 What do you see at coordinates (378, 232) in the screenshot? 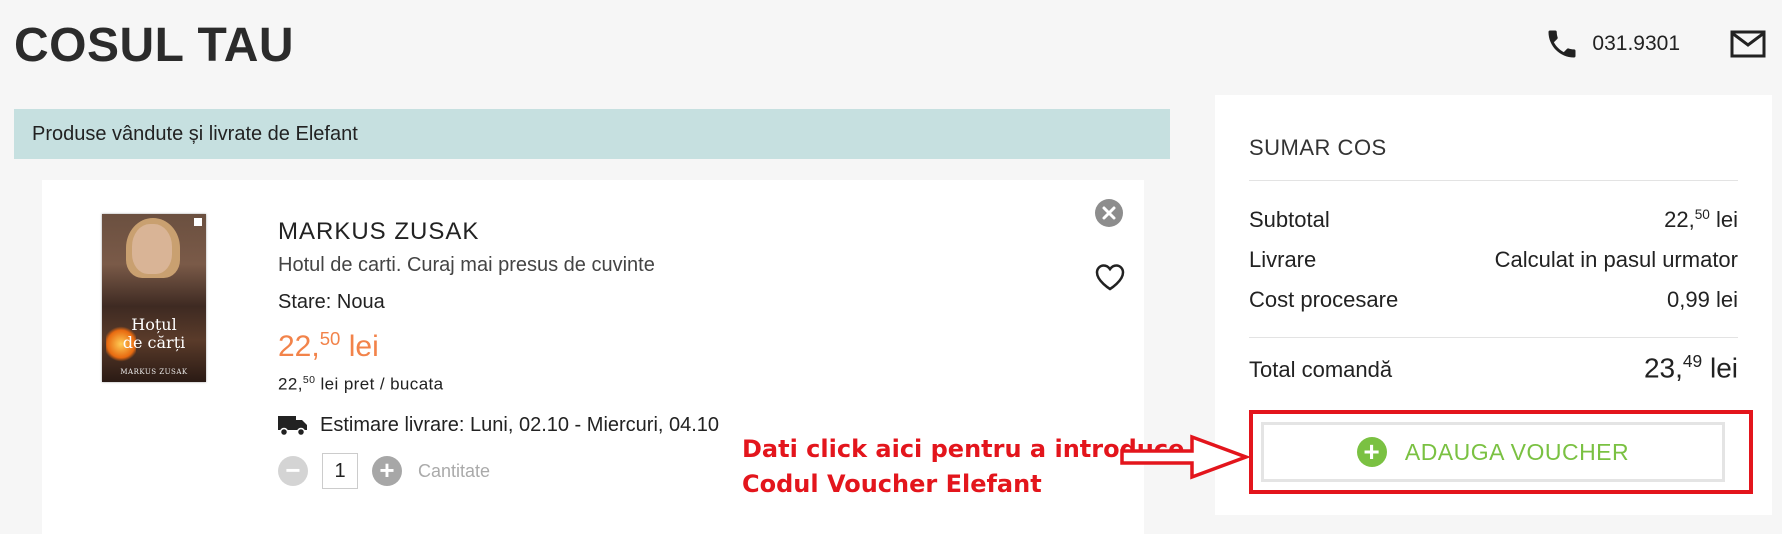
I see `product-author: MARKUS ZUSAK` at bounding box center [378, 232].